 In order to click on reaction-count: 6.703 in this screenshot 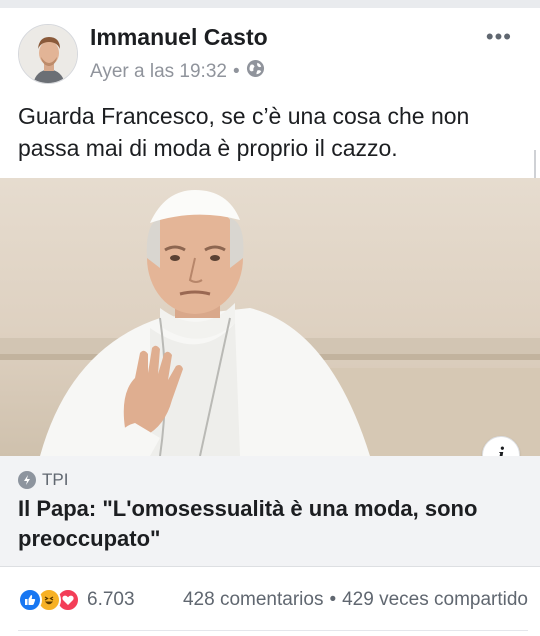, I will do `click(111, 600)`.